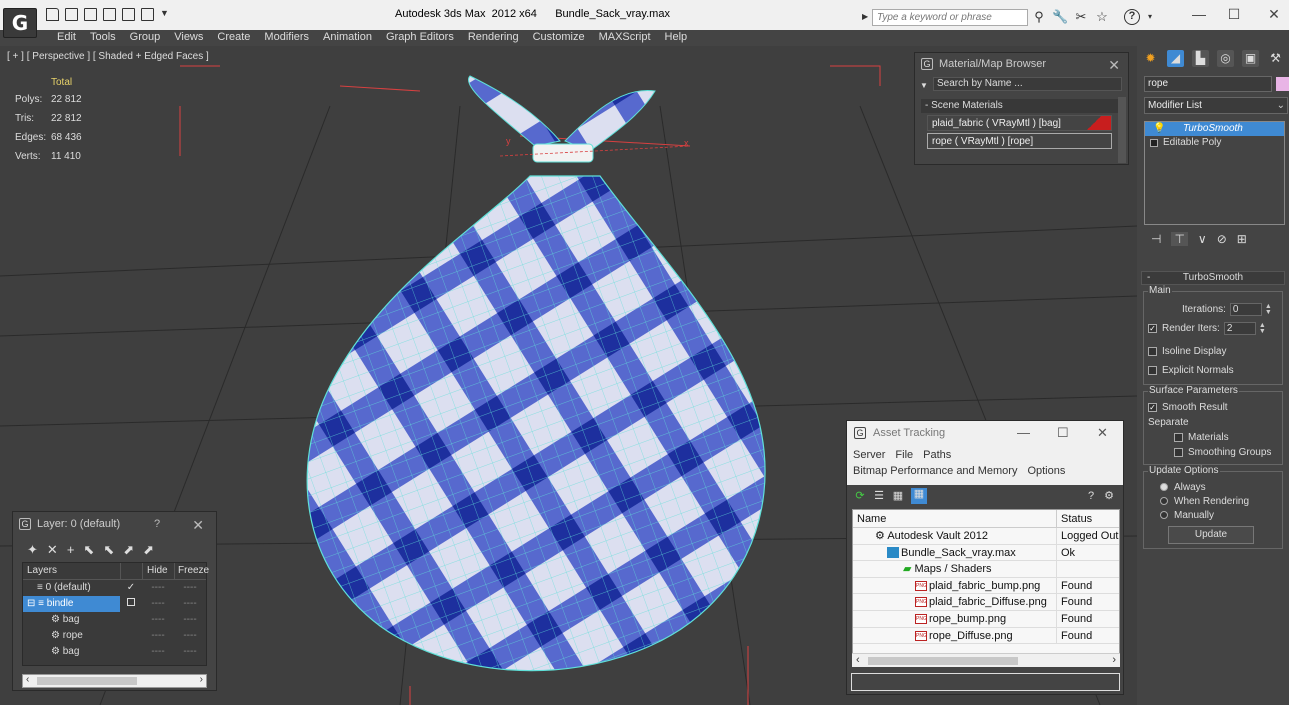 This screenshot has width=1289, height=705. Describe the element at coordinates (625, 38) in the screenshot. I see `menu-maxscript: MAXScript` at that location.